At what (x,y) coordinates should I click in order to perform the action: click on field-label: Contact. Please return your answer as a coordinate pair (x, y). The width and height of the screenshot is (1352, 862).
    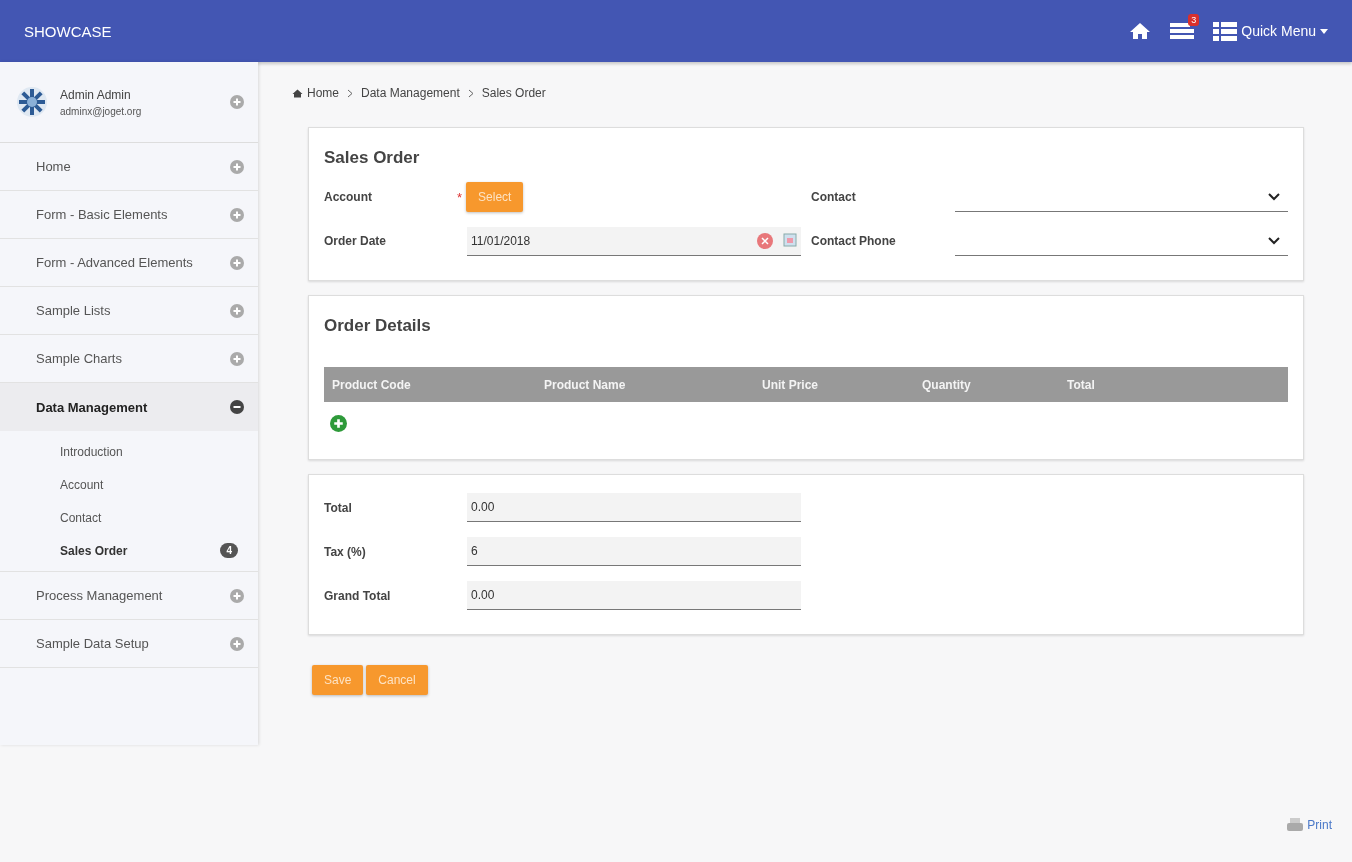
    Looking at the image, I should click on (833, 197).